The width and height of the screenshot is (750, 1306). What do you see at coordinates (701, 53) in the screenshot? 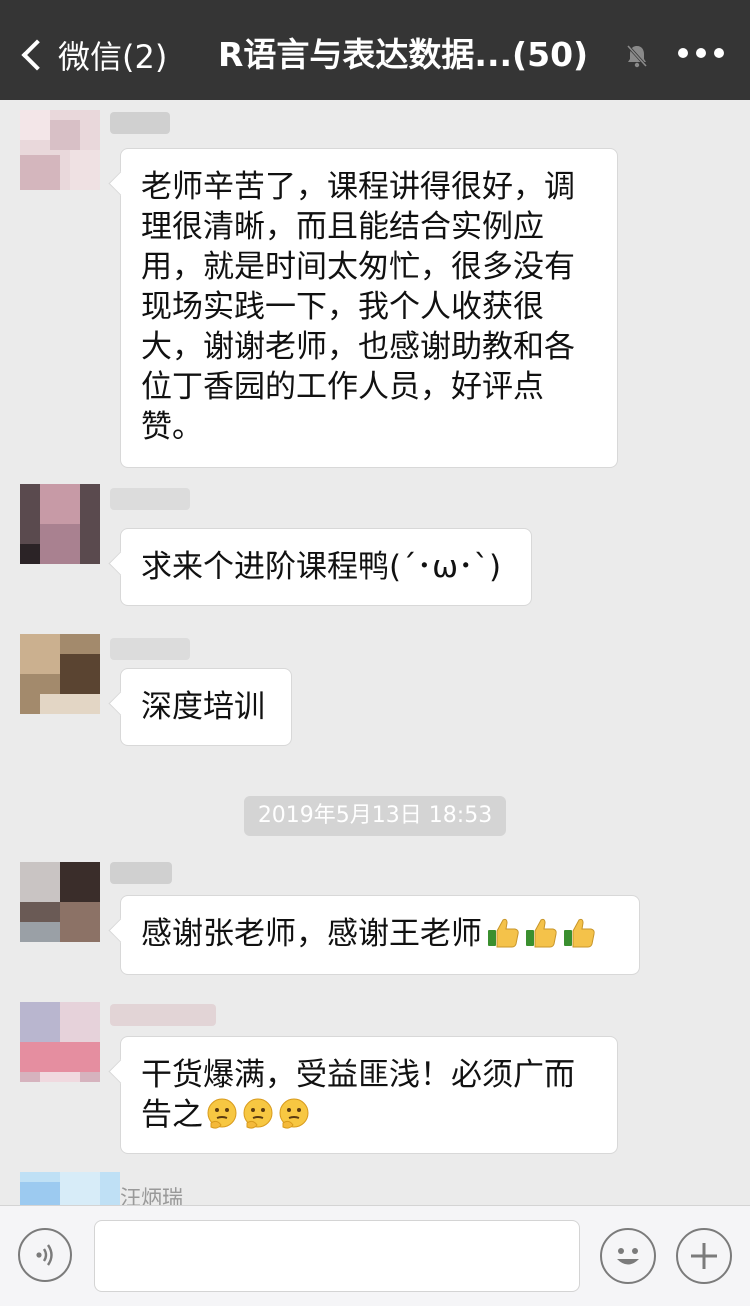
I see `more-dots-icon` at bounding box center [701, 53].